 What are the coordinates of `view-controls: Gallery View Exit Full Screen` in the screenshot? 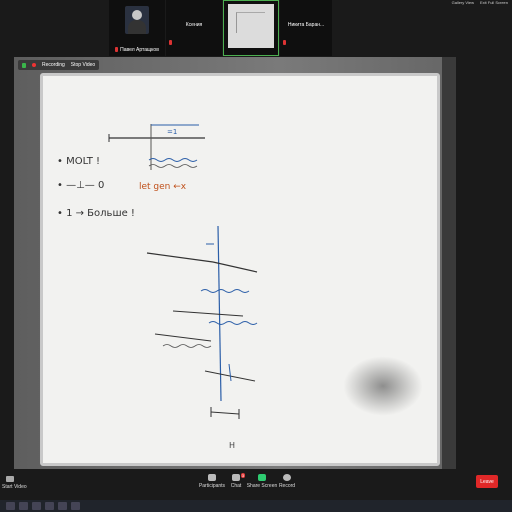 It's located at (480, 2).